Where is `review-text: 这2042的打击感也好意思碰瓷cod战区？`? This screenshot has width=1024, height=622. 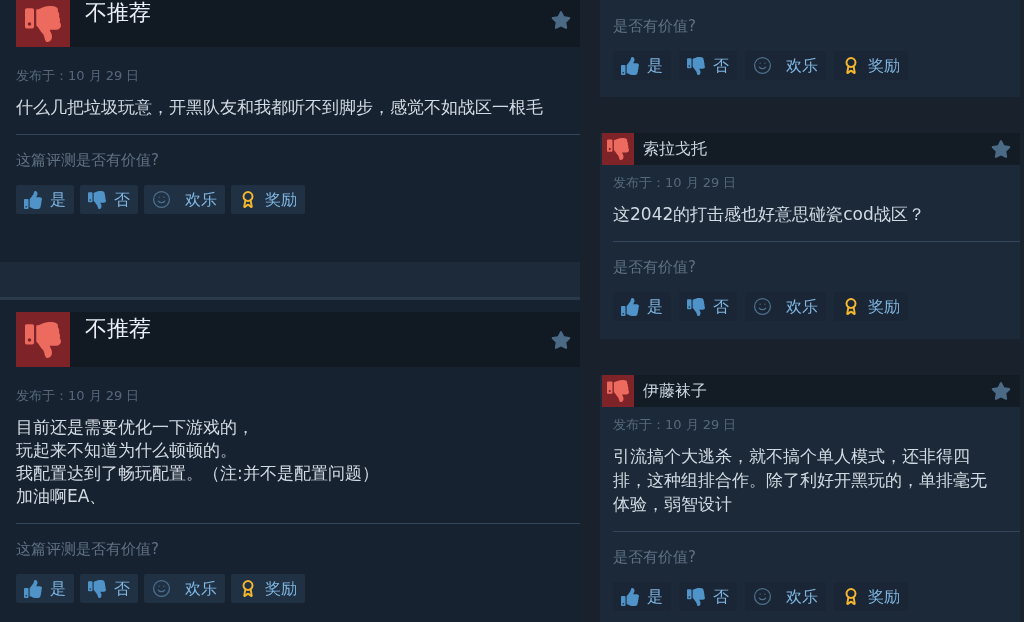 review-text: 这2042的打击感也好意思碰瓷cod战区？ is located at coordinates (769, 214).